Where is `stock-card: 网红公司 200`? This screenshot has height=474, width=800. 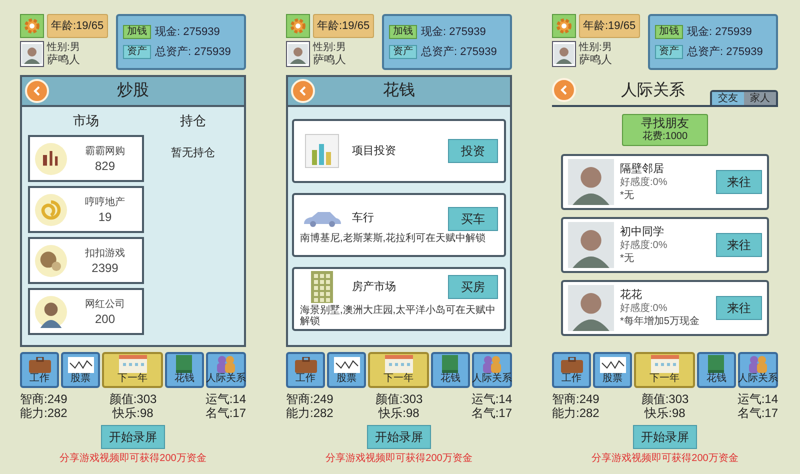 stock-card: 网红公司 200 is located at coordinates (86, 311).